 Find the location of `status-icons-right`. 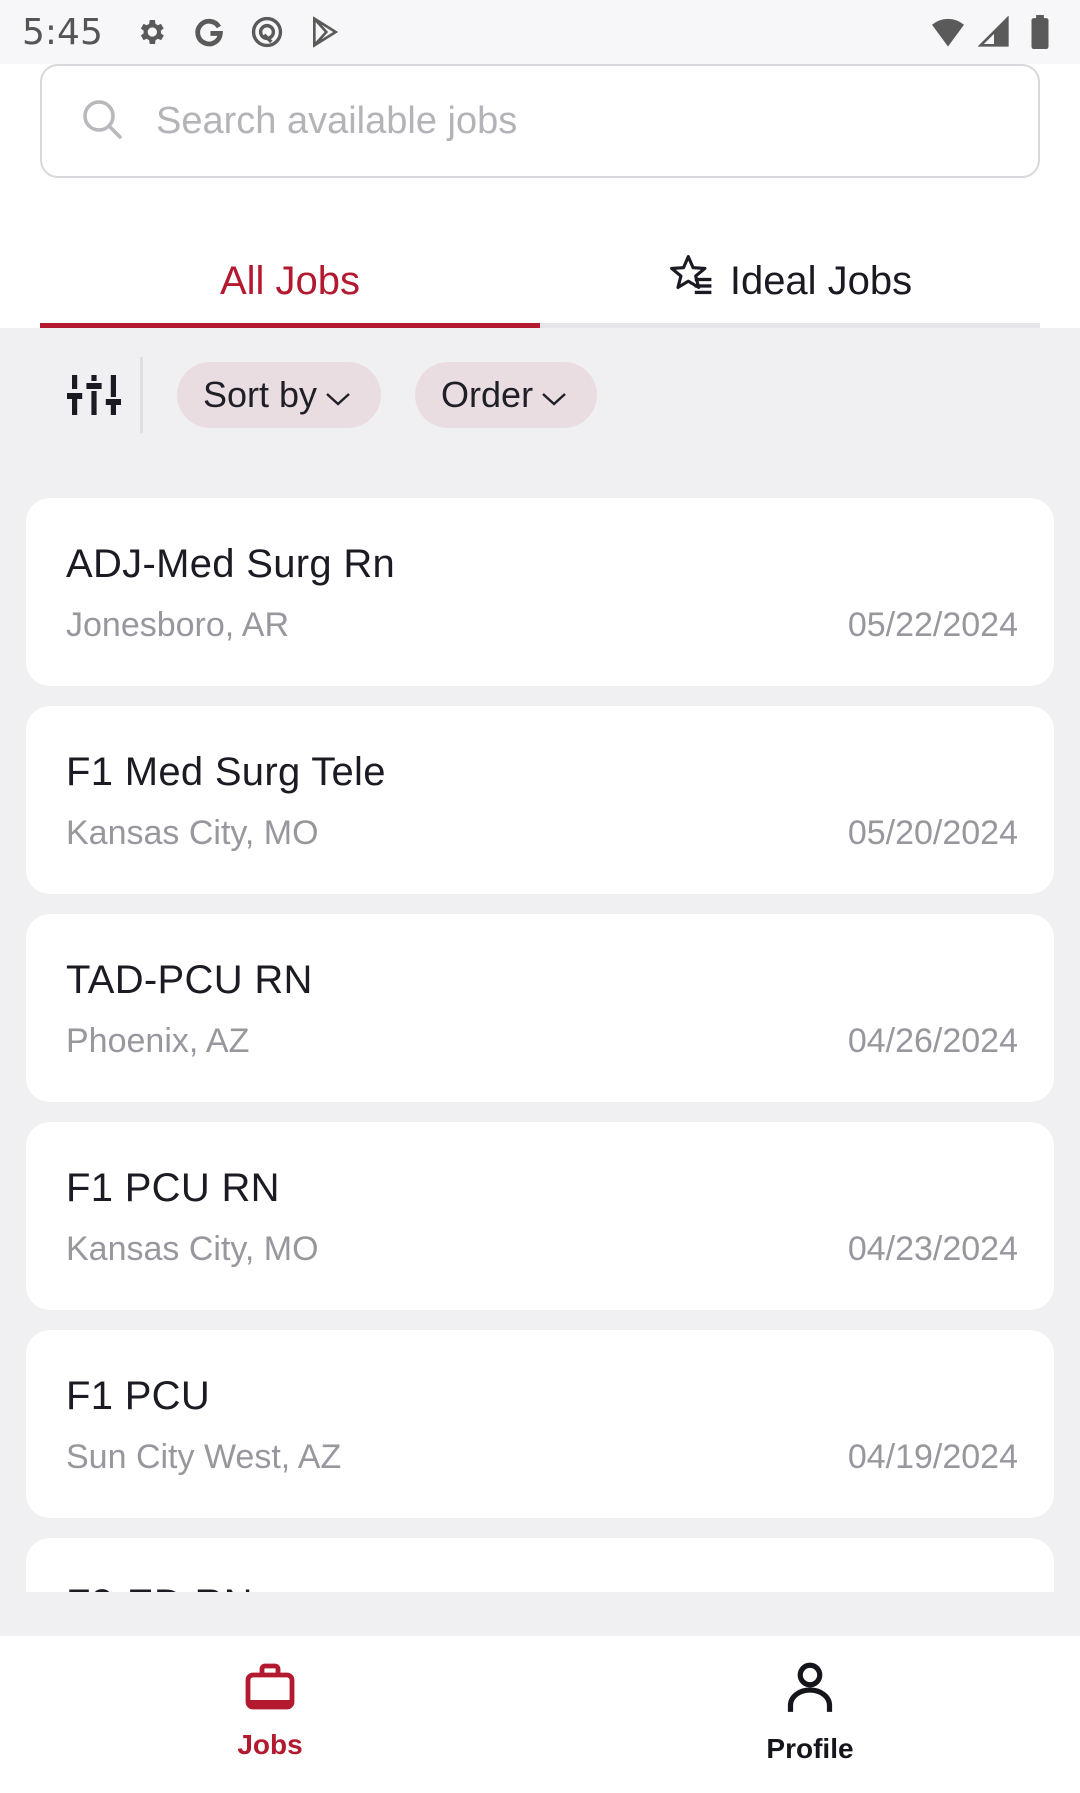

status-icons-right is located at coordinates (994, 32).